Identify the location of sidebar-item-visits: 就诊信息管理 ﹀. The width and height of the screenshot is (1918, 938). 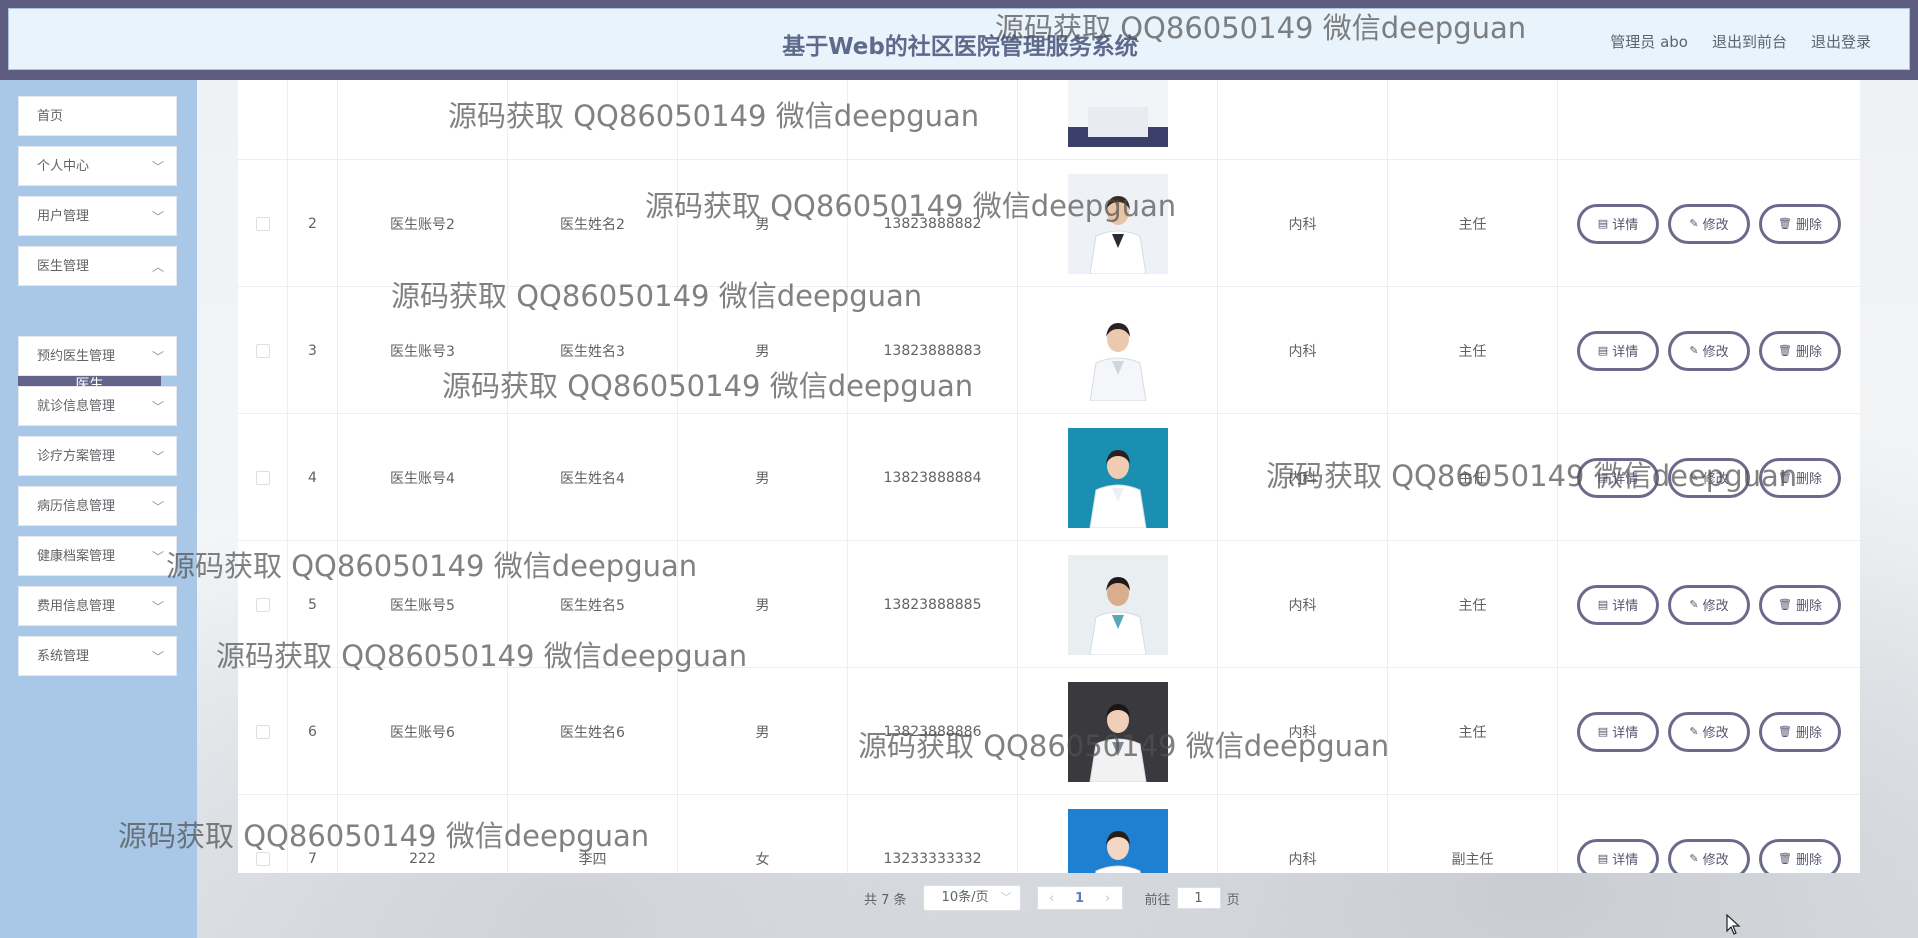
(97, 406).